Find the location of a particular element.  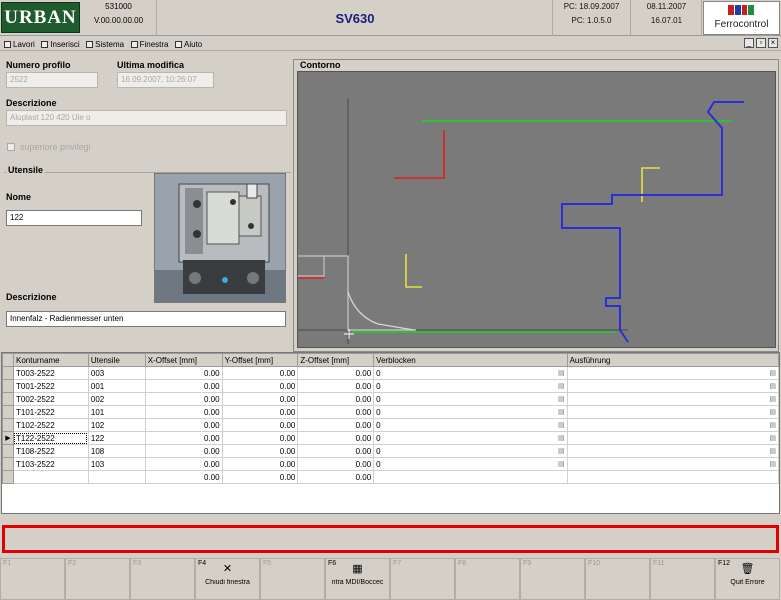

cell-utensile: 122 is located at coordinates (116, 438).